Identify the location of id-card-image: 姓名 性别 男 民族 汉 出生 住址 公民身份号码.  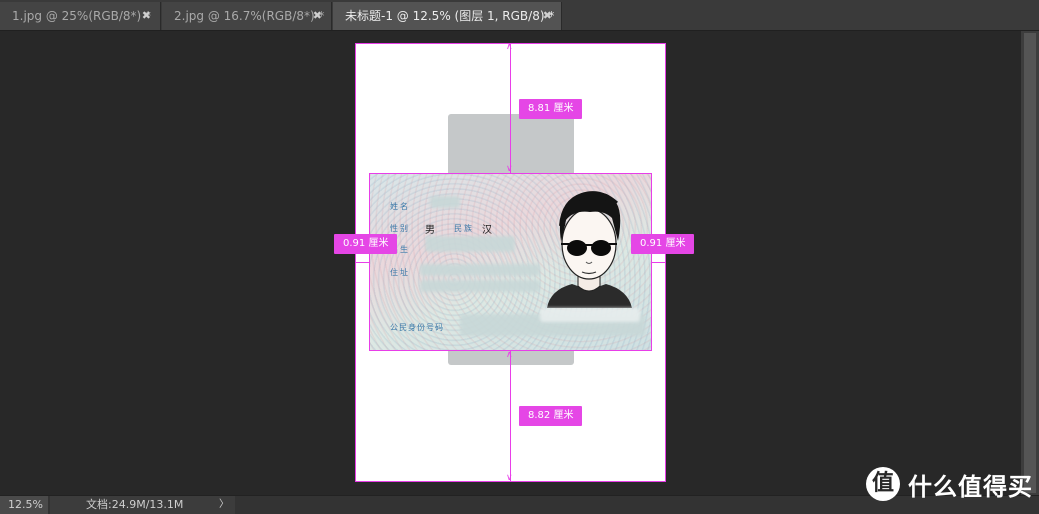
(510, 262).